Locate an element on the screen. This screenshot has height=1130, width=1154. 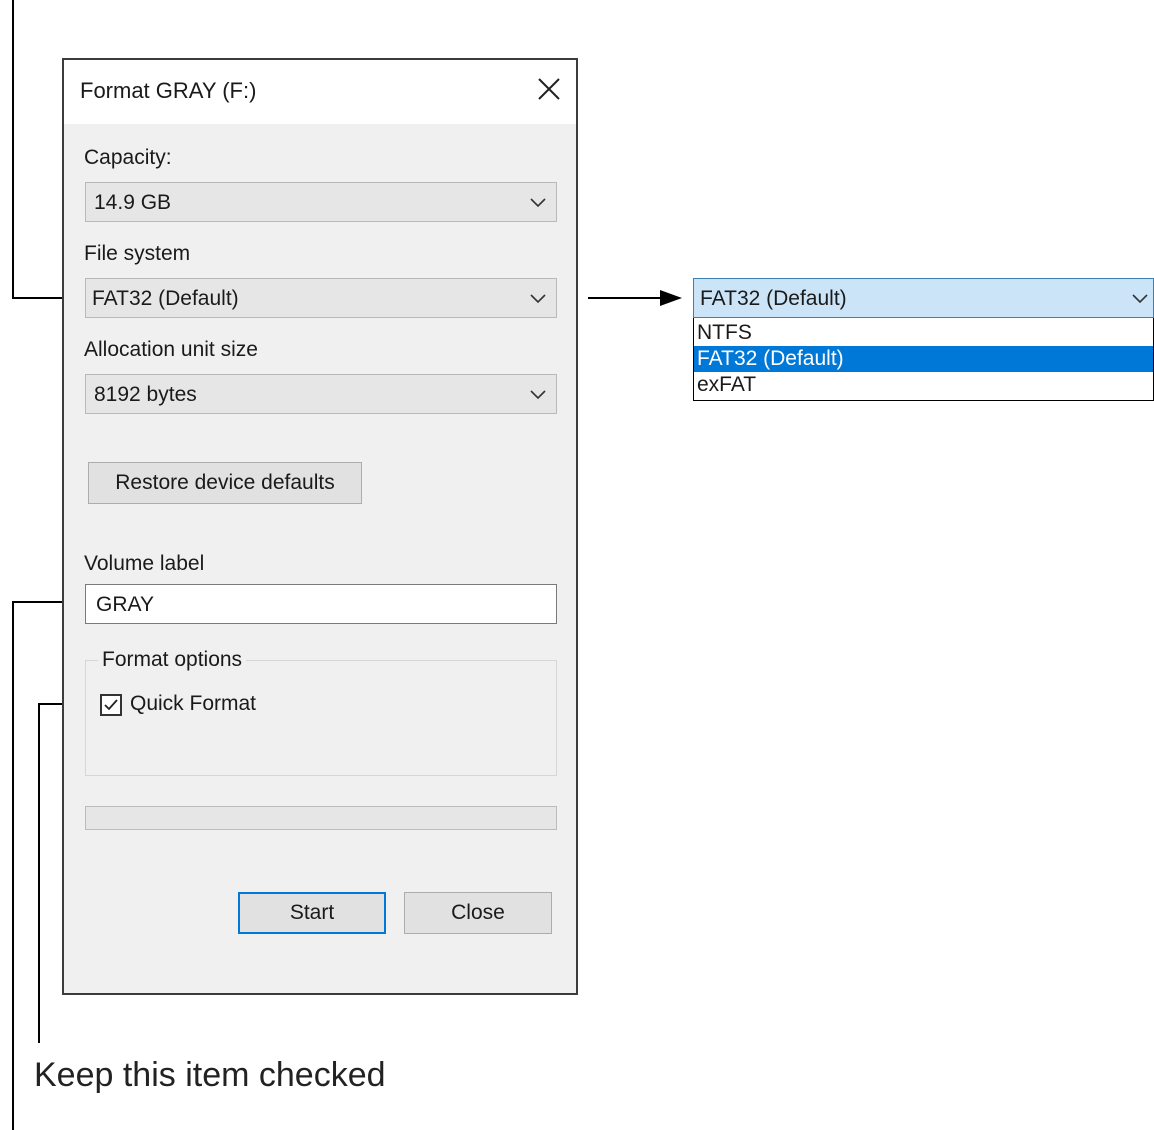
dropdown-option-fat32: FAT32 (Default) is located at coordinates (923, 359).